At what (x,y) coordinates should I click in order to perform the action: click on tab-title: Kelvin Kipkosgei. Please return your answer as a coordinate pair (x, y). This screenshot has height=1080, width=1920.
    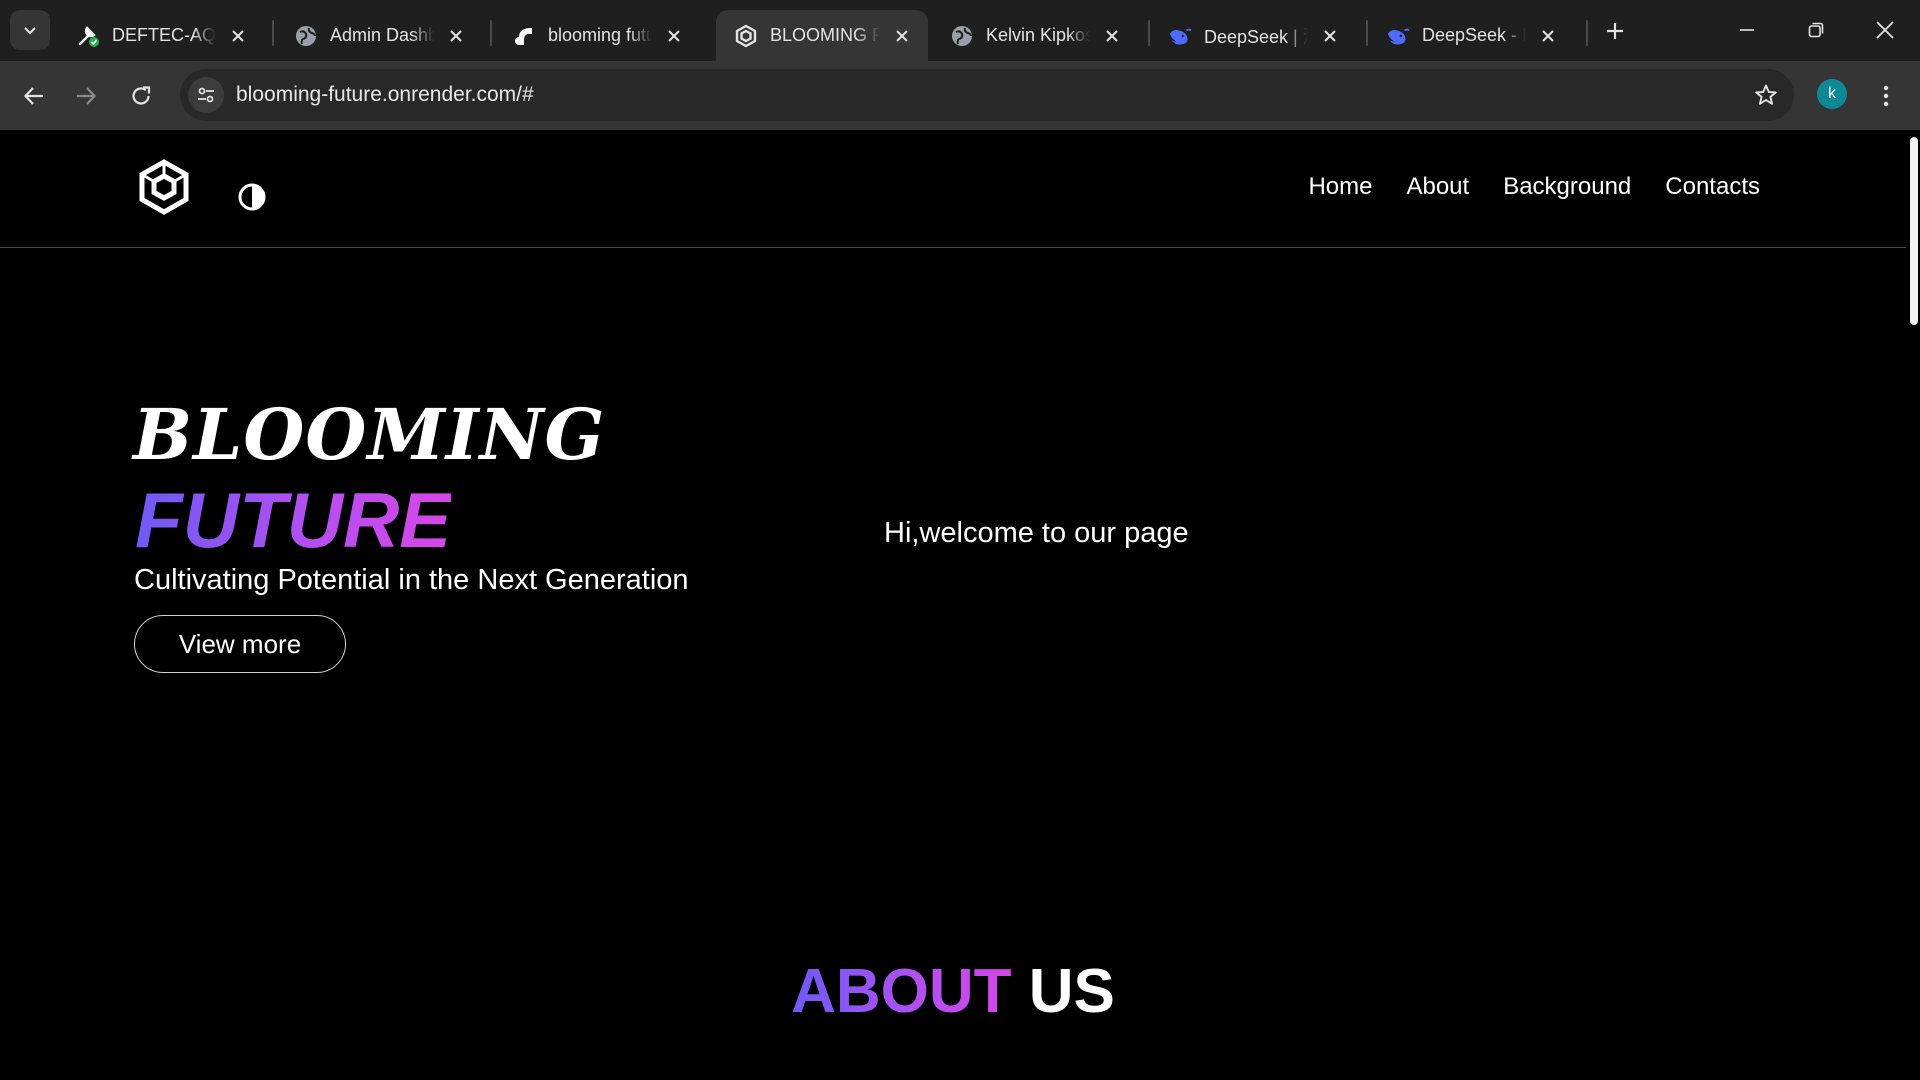
    Looking at the image, I should click on (1038, 35).